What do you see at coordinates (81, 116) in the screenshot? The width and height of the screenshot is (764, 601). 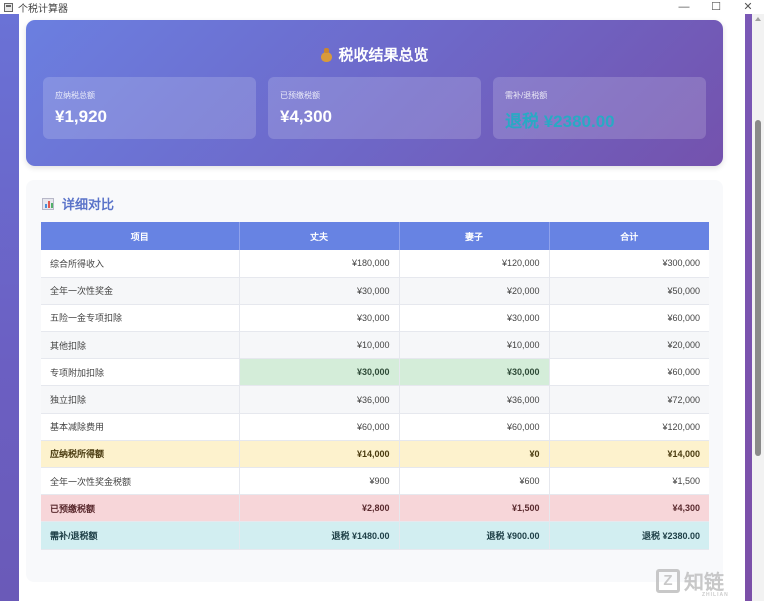 I see `stat-value: ¥1,920` at bounding box center [81, 116].